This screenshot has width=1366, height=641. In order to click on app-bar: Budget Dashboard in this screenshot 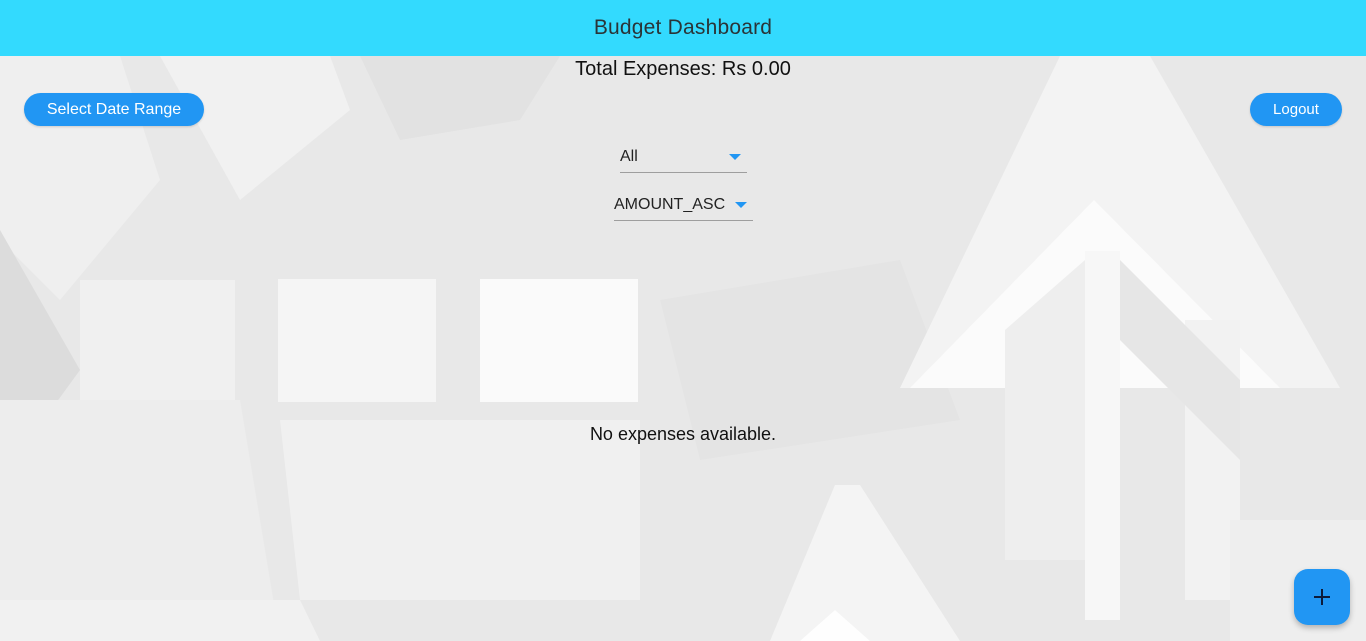, I will do `click(683, 28)`.